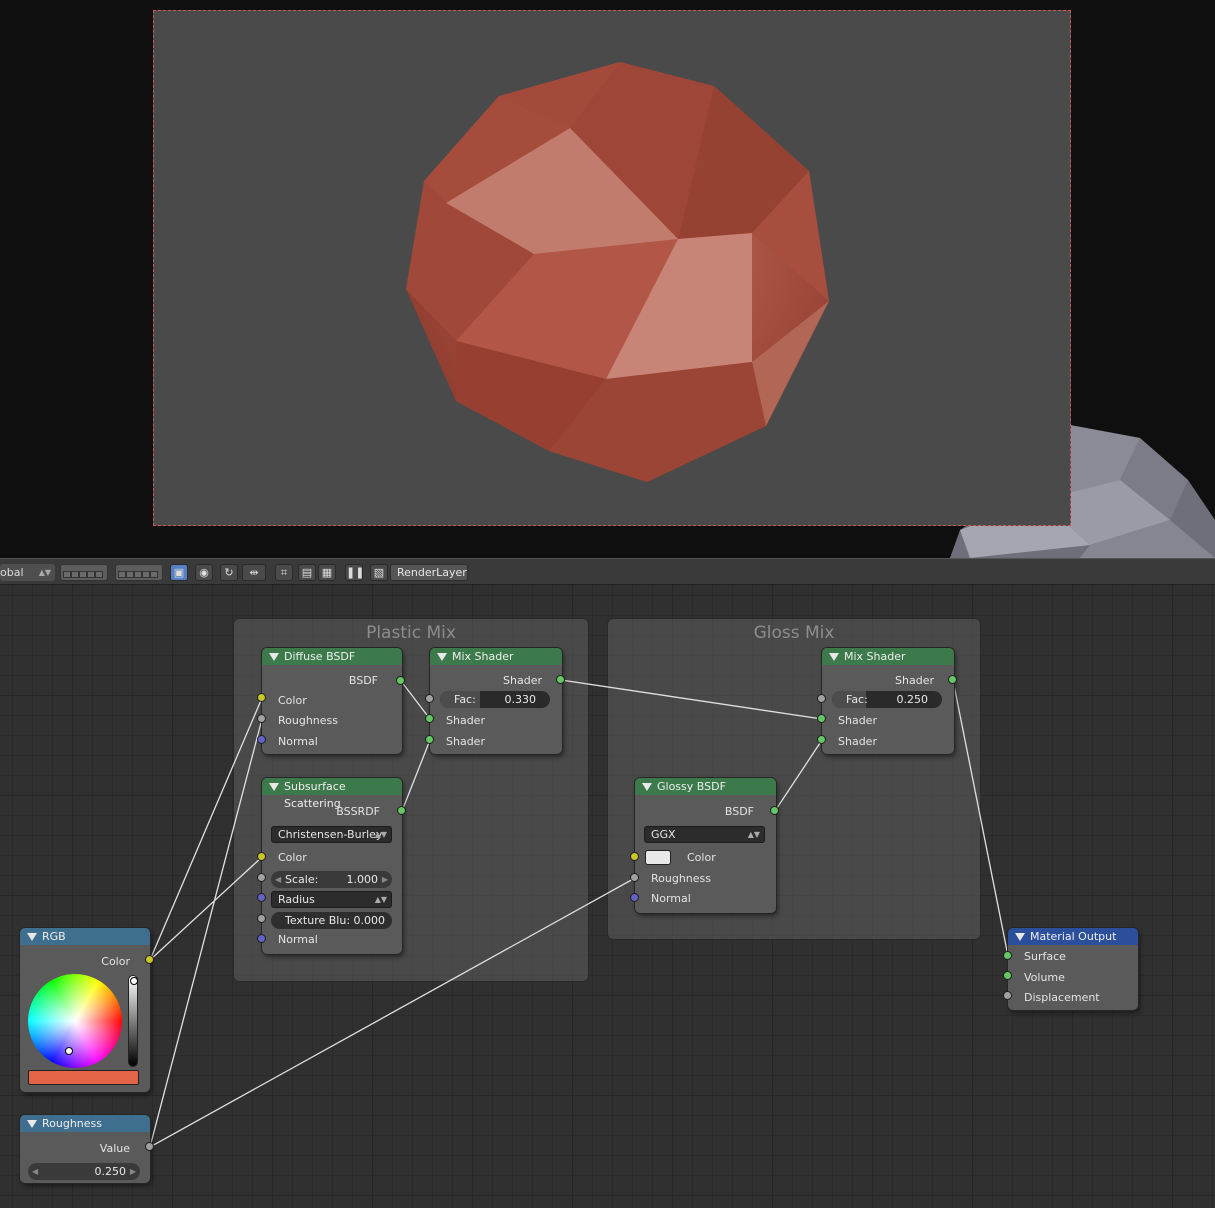  Describe the element at coordinates (284, 572) in the screenshot. I see `snap-icon: ⌗` at that location.